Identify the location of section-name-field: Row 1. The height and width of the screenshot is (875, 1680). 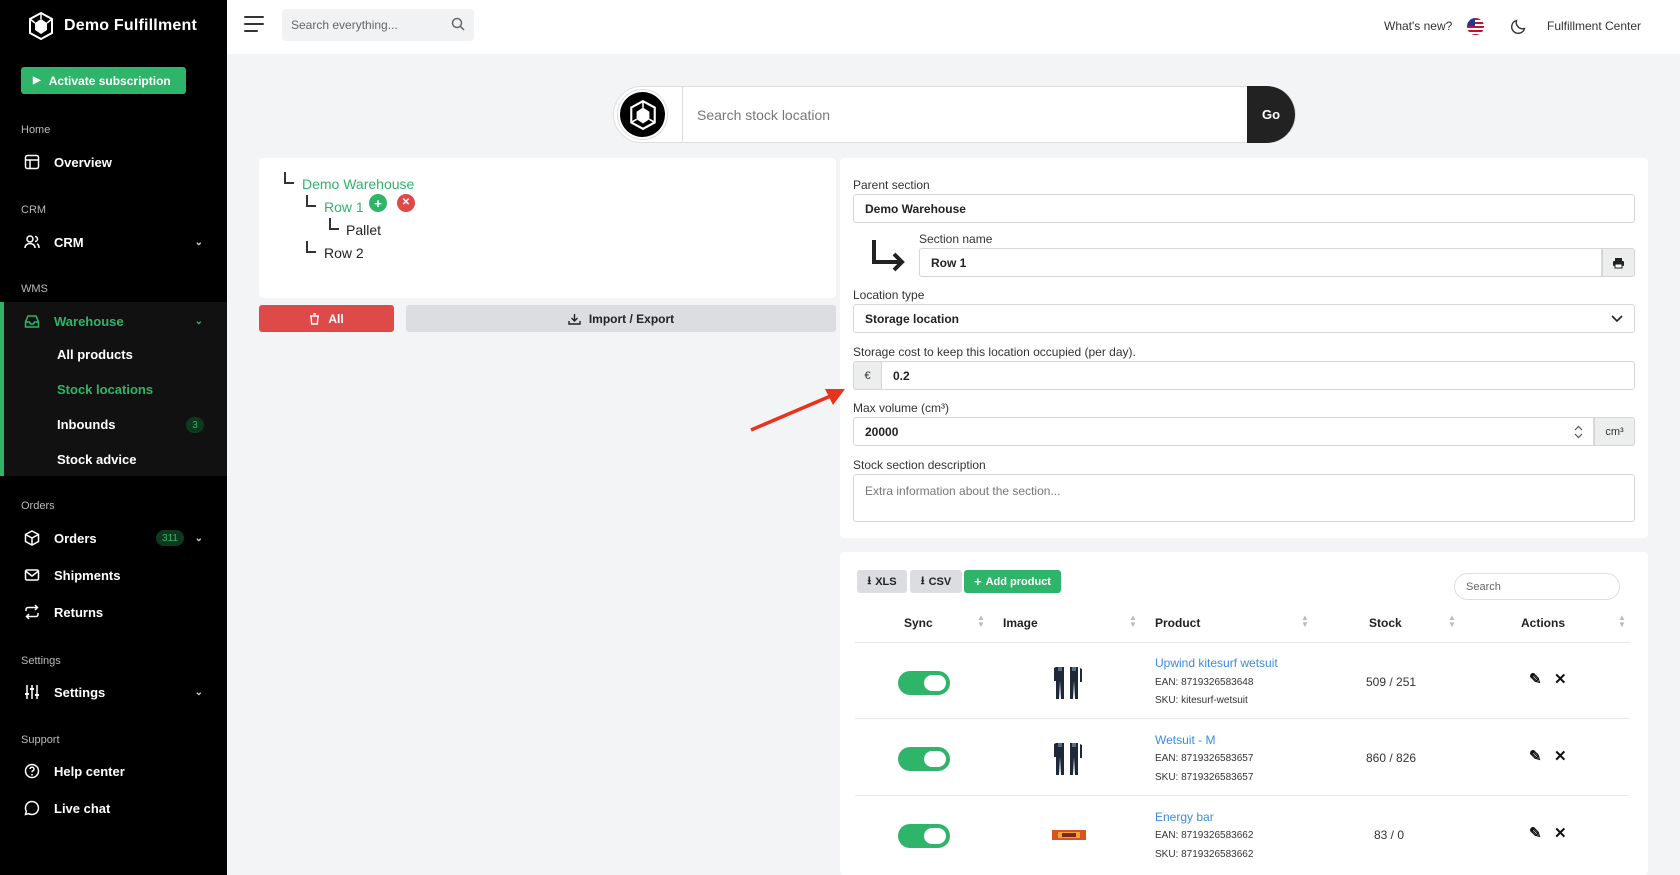
(1260, 262).